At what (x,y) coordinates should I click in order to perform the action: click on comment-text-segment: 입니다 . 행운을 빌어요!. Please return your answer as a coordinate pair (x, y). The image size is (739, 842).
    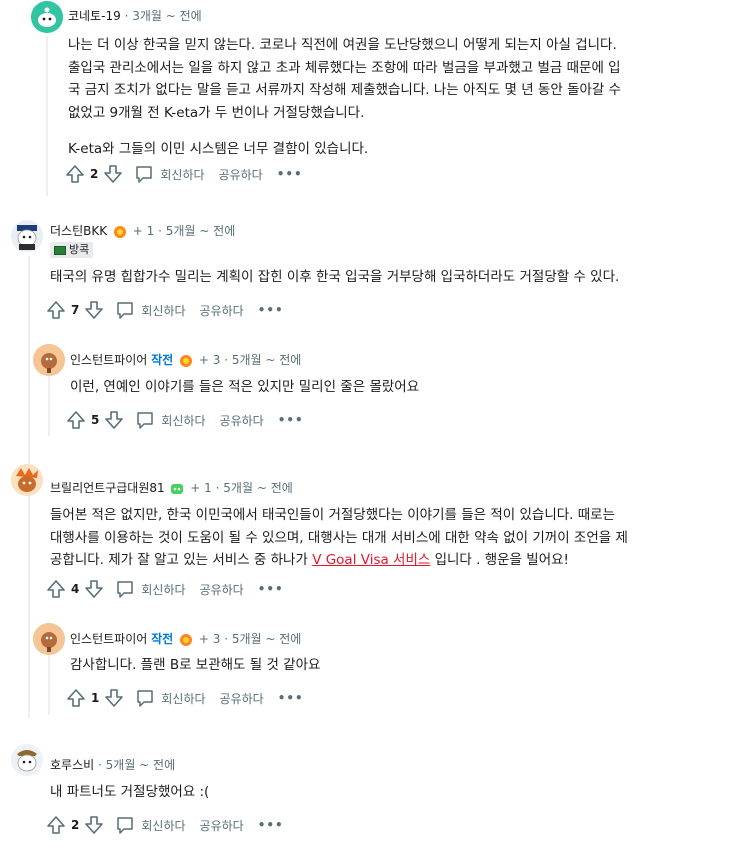
    Looking at the image, I should click on (499, 560).